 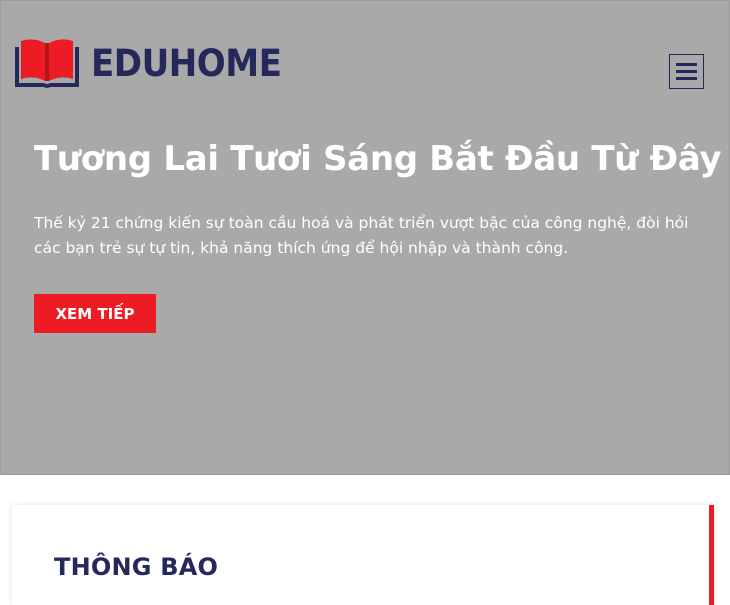 What do you see at coordinates (378, 159) in the screenshot?
I see `hero-title: Tương Lai Tươi Sáng Bắt Đầu Từ Đây` at bounding box center [378, 159].